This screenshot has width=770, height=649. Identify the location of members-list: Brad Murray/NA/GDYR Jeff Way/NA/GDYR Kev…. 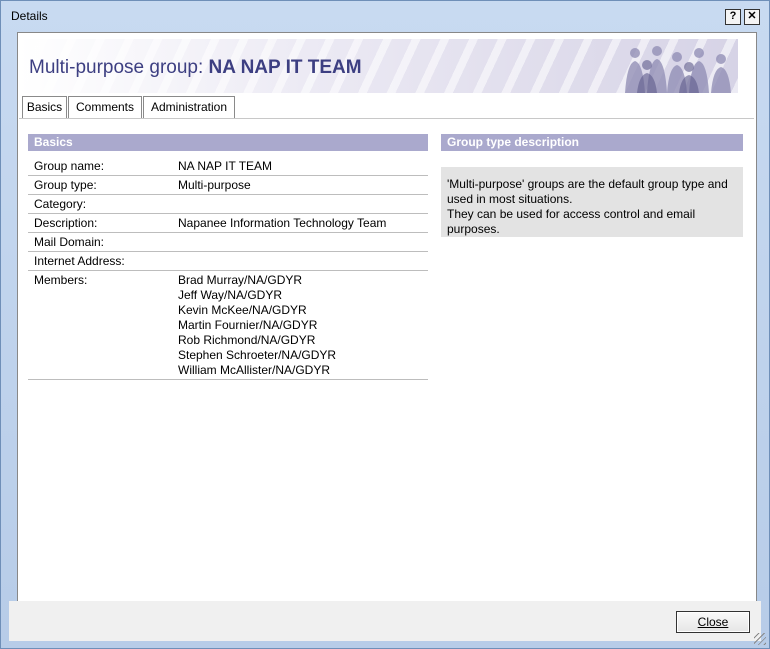
(257, 325).